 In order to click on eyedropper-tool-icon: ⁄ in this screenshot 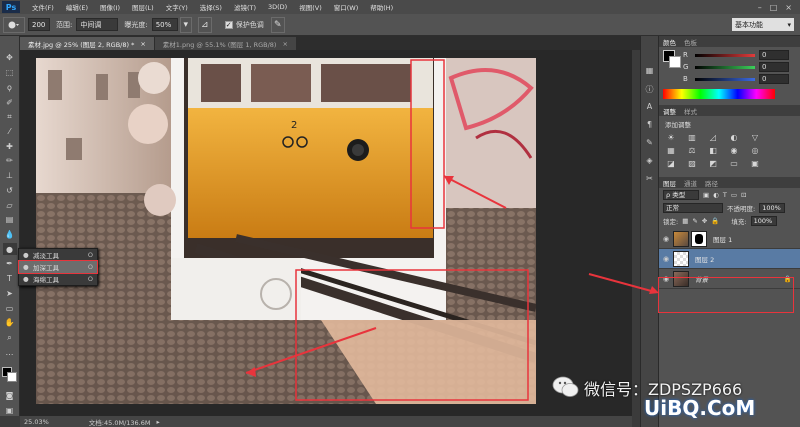, I will do `click(10, 132)`.